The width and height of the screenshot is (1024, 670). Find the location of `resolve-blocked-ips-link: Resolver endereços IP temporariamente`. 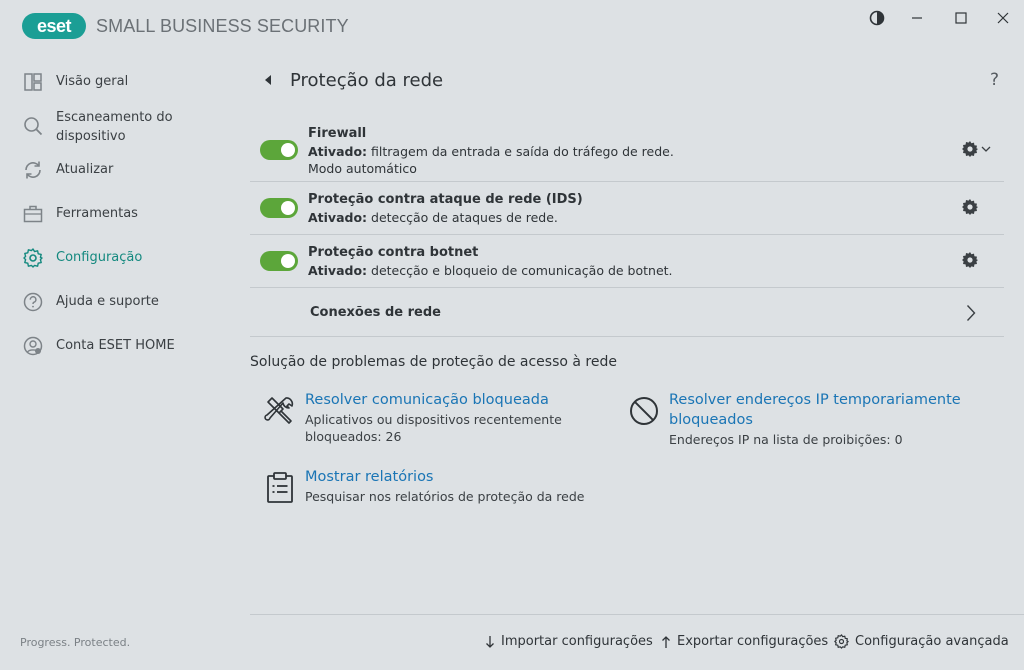

resolve-blocked-ips-link: Resolver endereços IP temporariamente is located at coordinates (815, 400).